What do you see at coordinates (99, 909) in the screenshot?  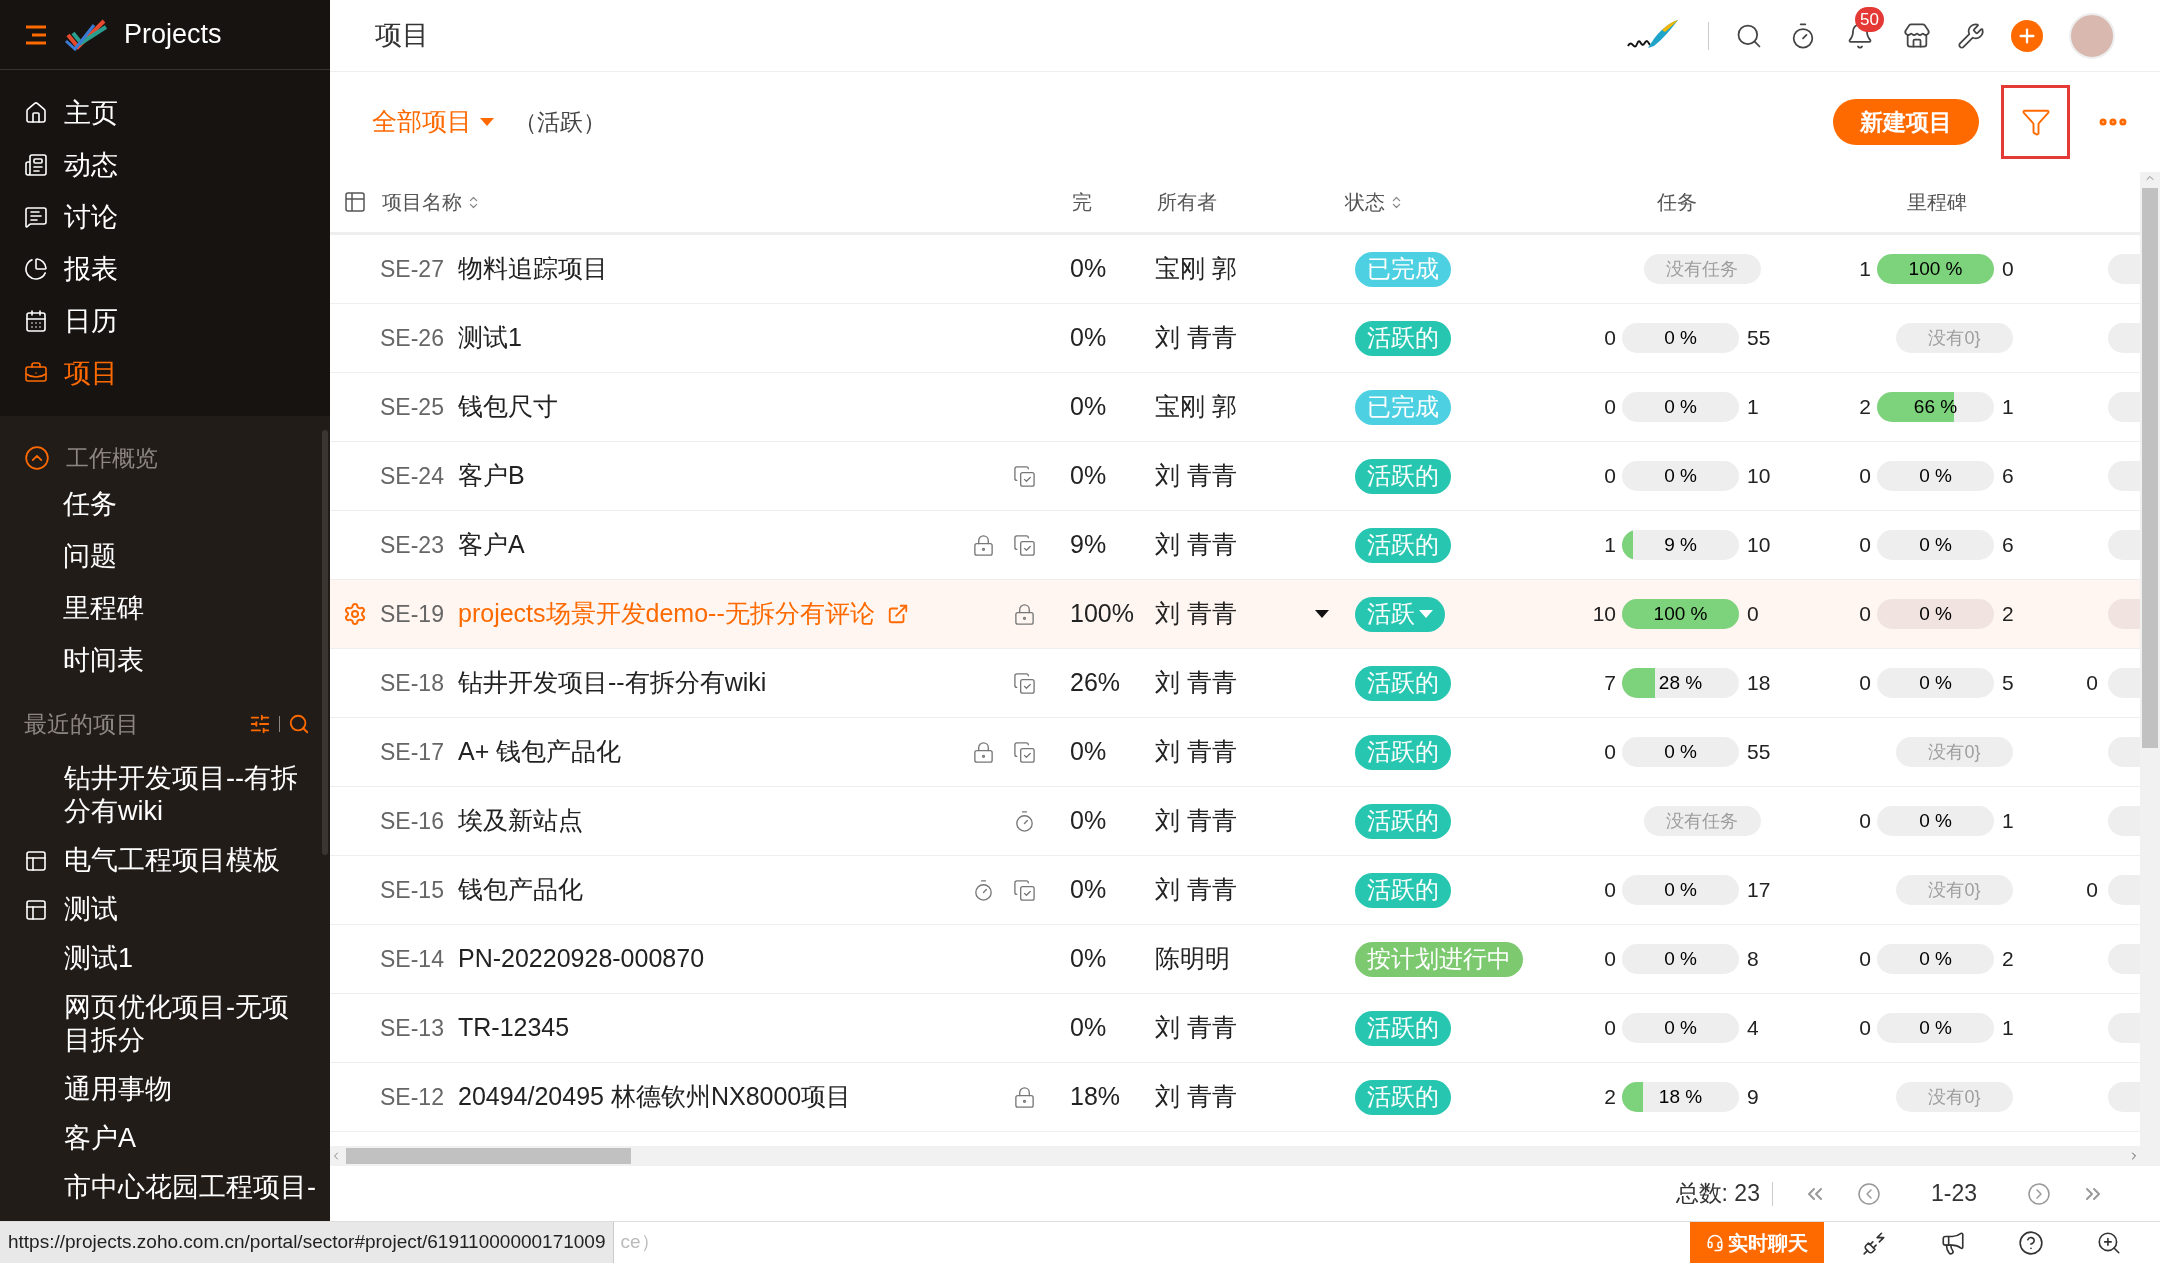 I see `project-link: 测试` at bounding box center [99, 909].